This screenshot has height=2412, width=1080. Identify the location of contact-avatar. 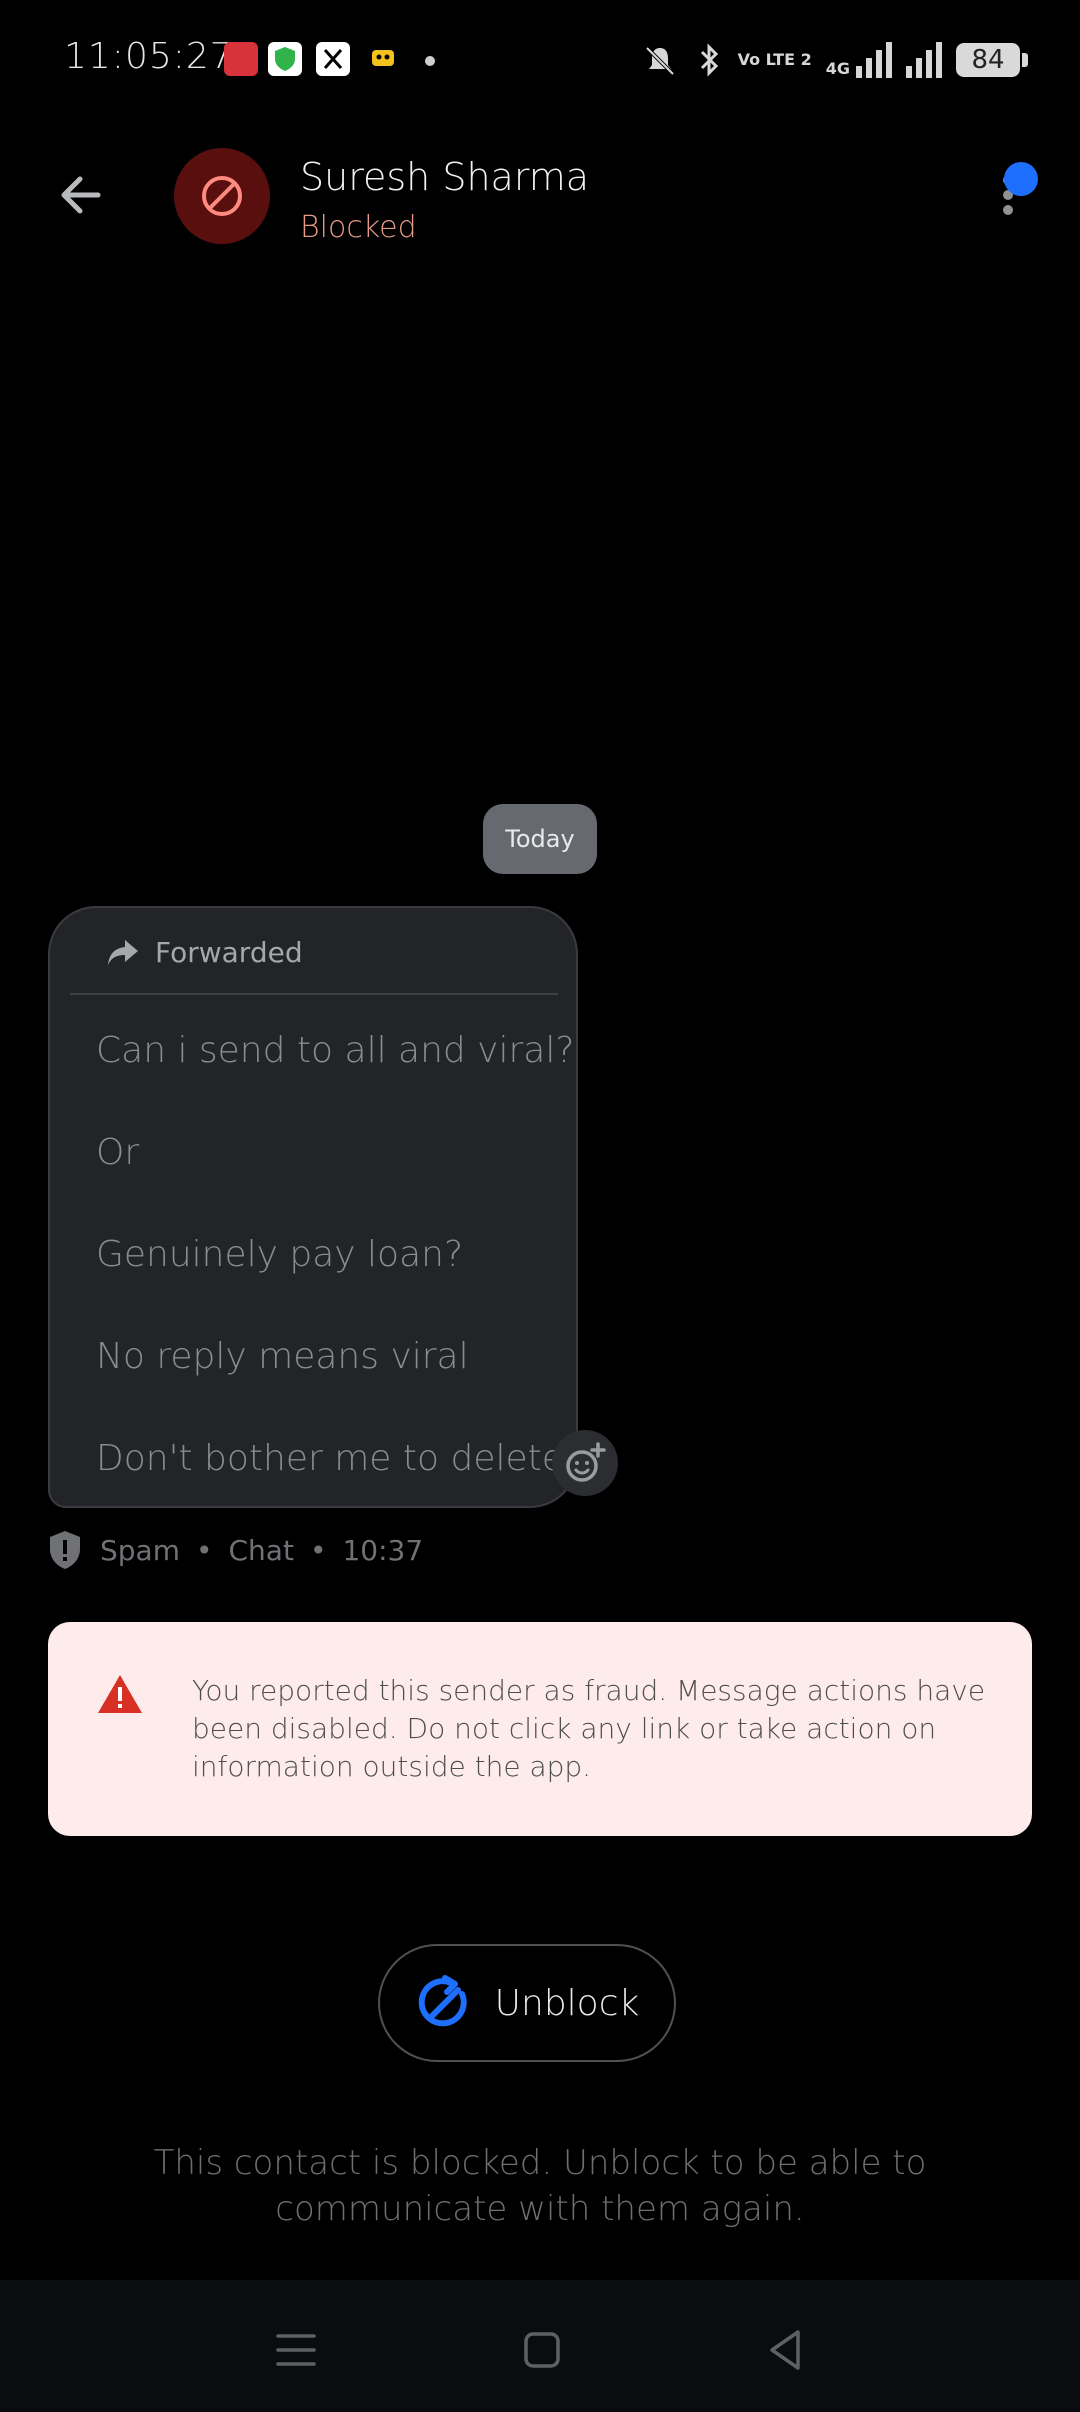
(222, 196).